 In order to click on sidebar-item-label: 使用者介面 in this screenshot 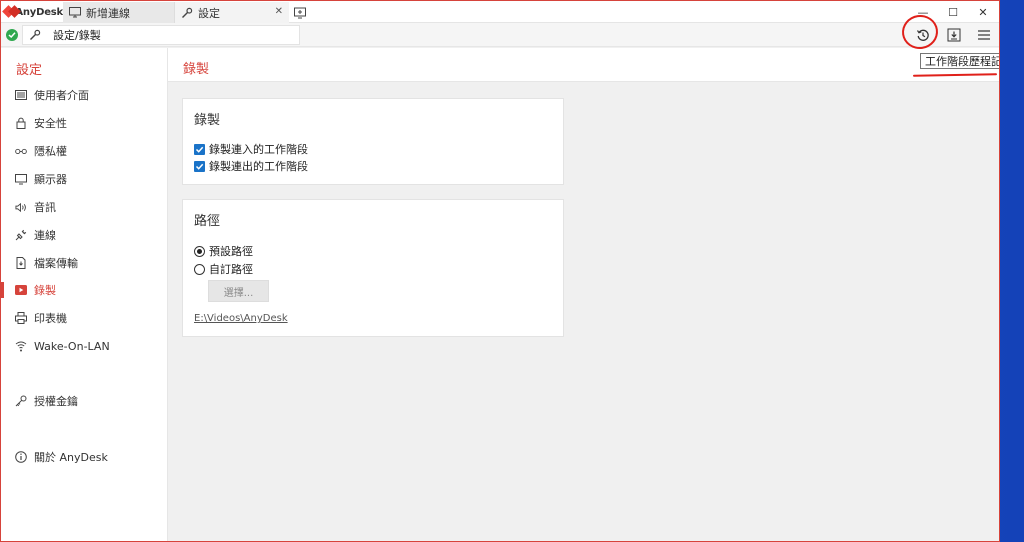, I will do `click(61, 95)`.